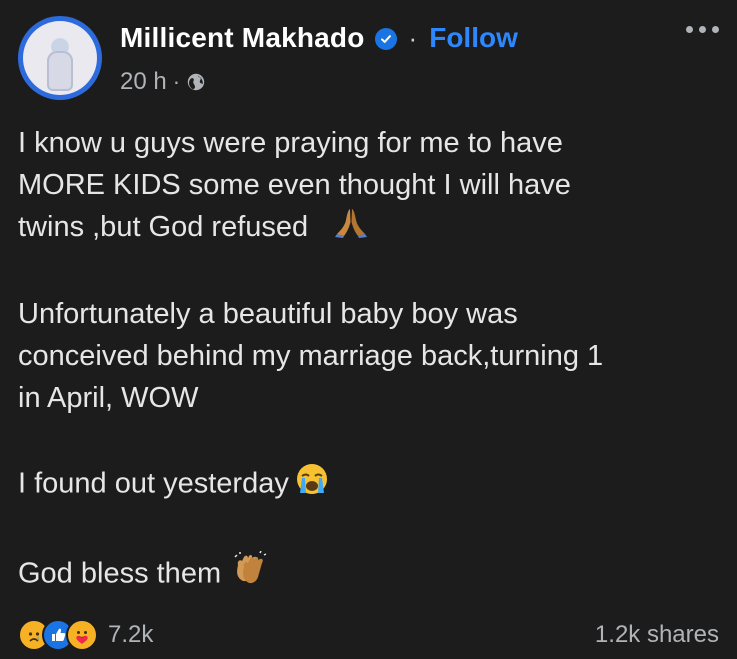 Image resolution: width=737 pixels, height=659 pixels. I want to click on globe-icon, so click(196, 82).